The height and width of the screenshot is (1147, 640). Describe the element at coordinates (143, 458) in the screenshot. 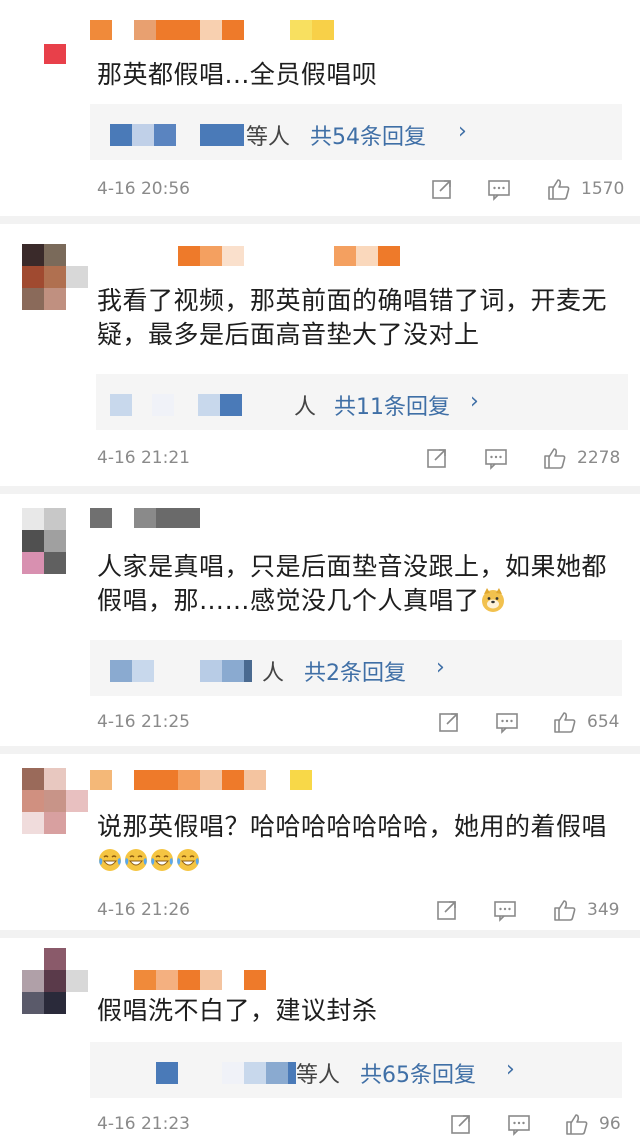

I see `timestamp: 4-16 21:21` at that location.